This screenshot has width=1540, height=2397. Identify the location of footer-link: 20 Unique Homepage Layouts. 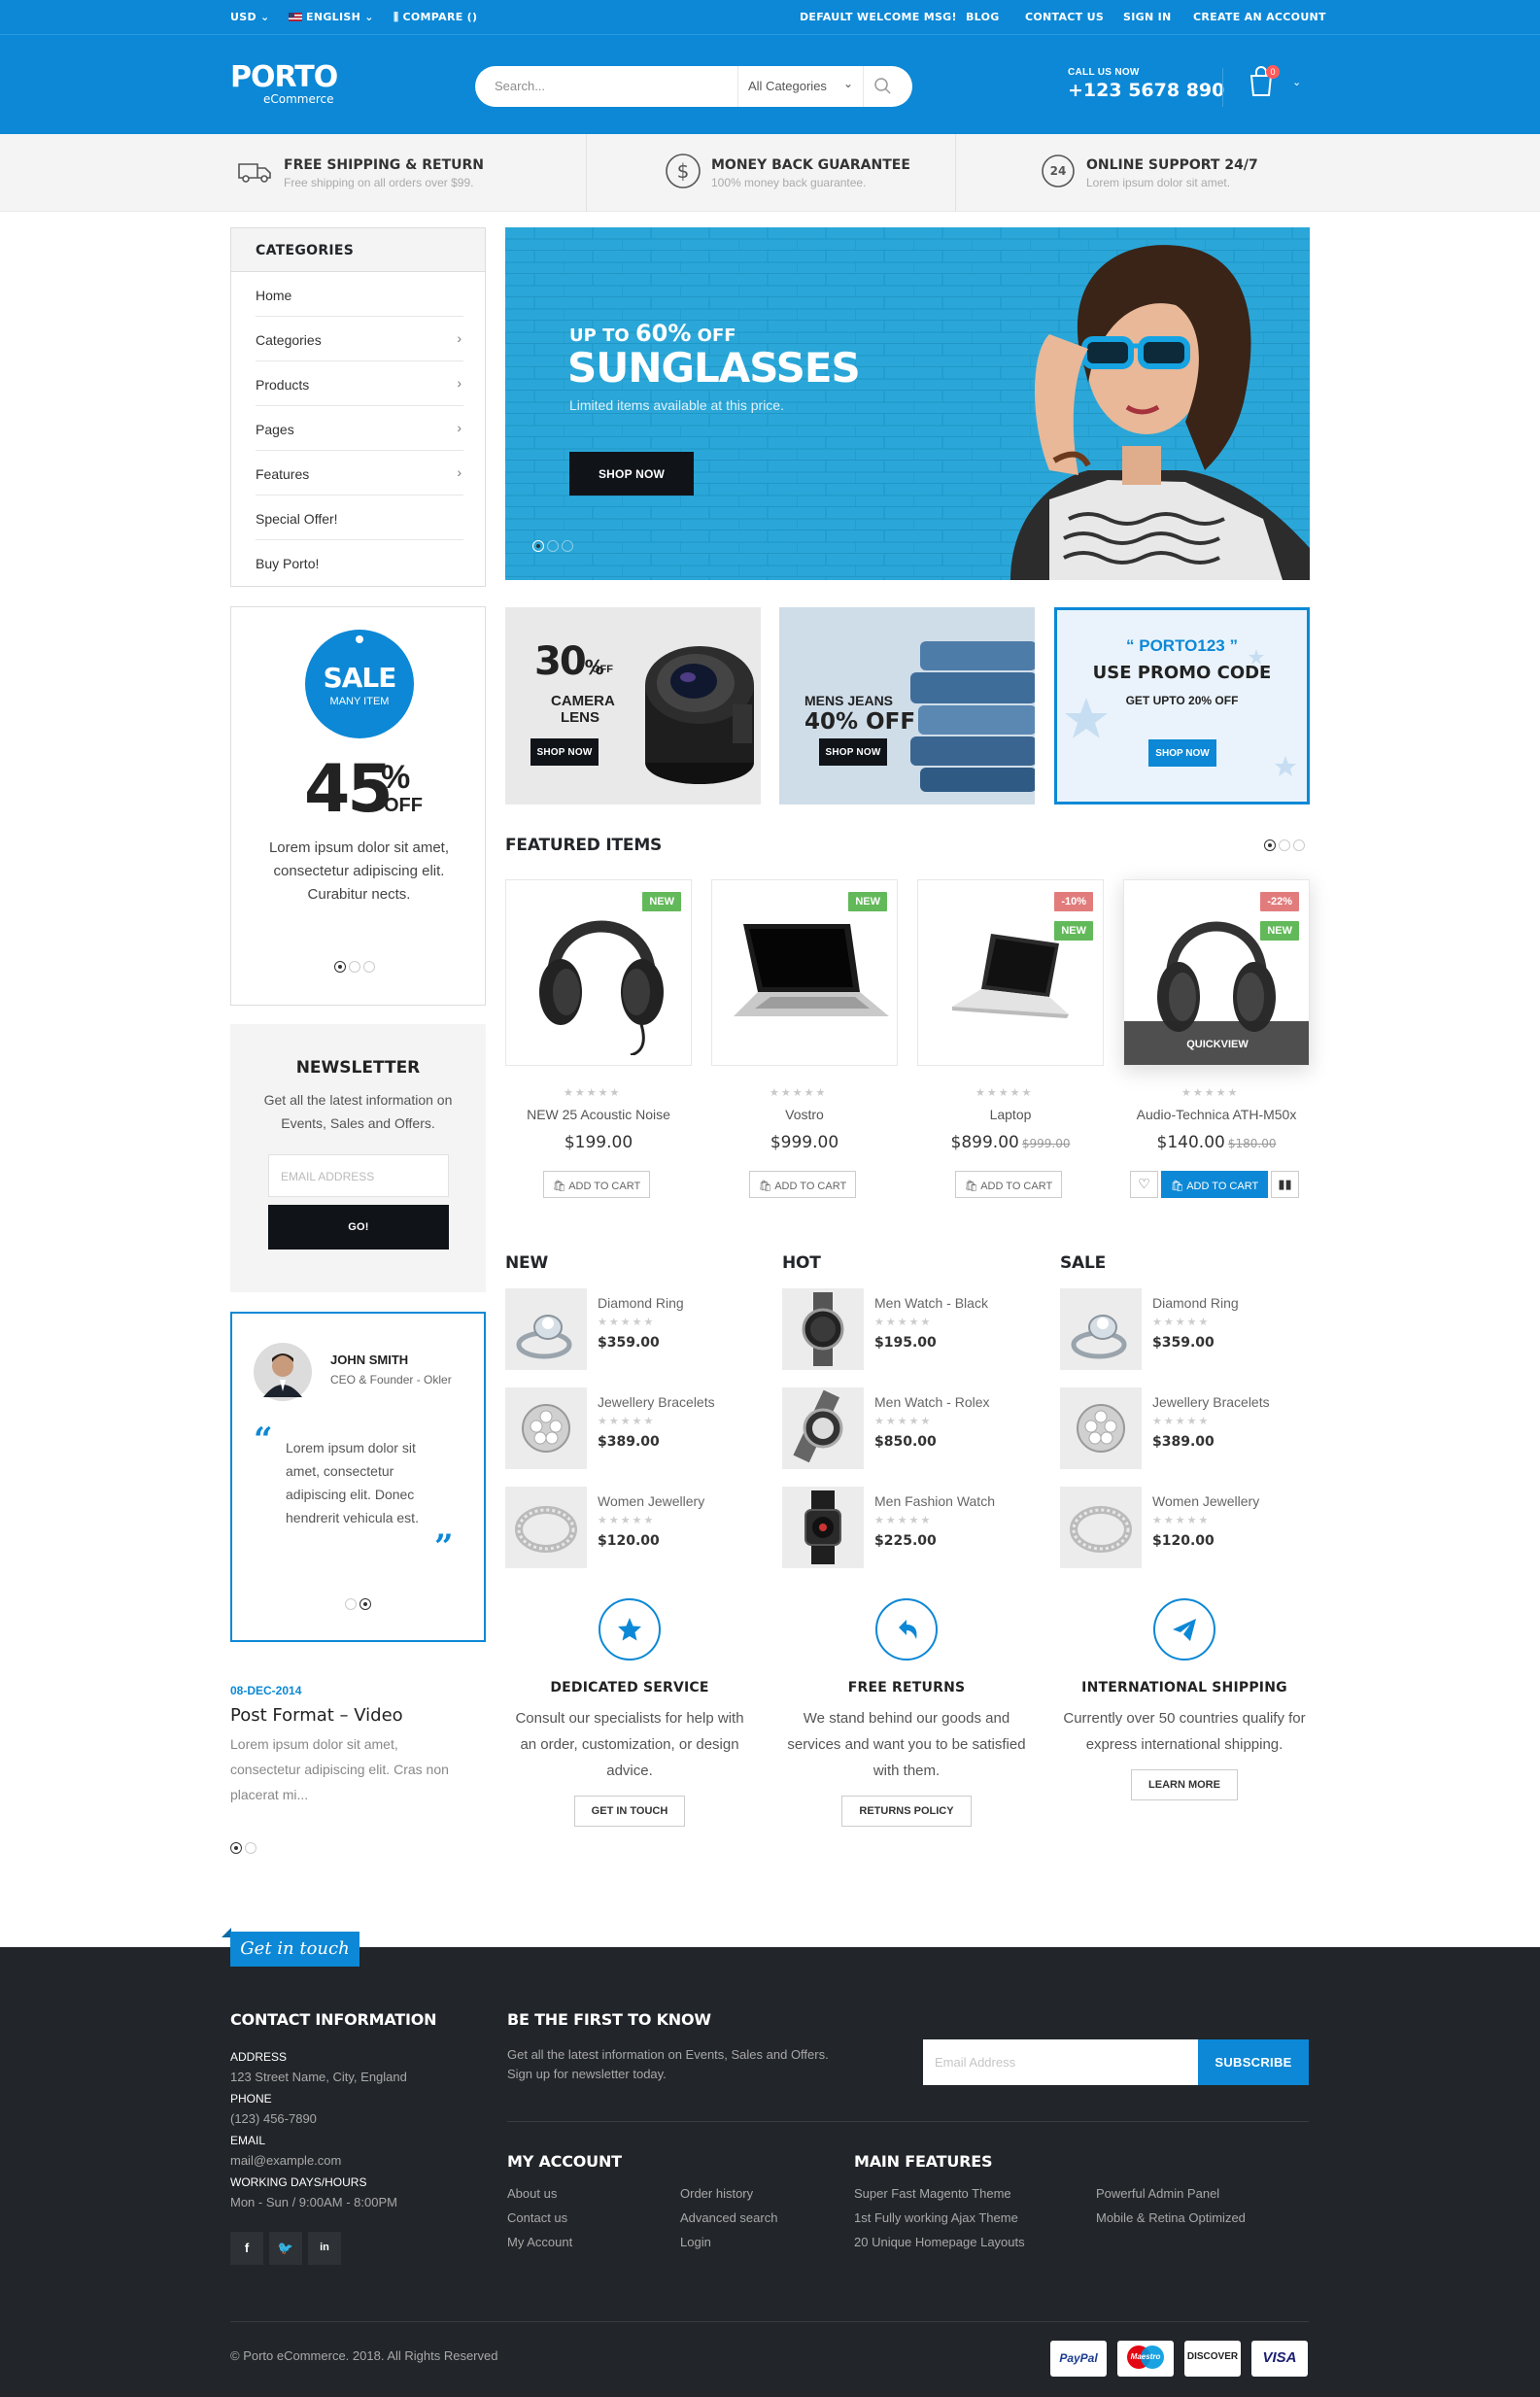
(939, 2242).